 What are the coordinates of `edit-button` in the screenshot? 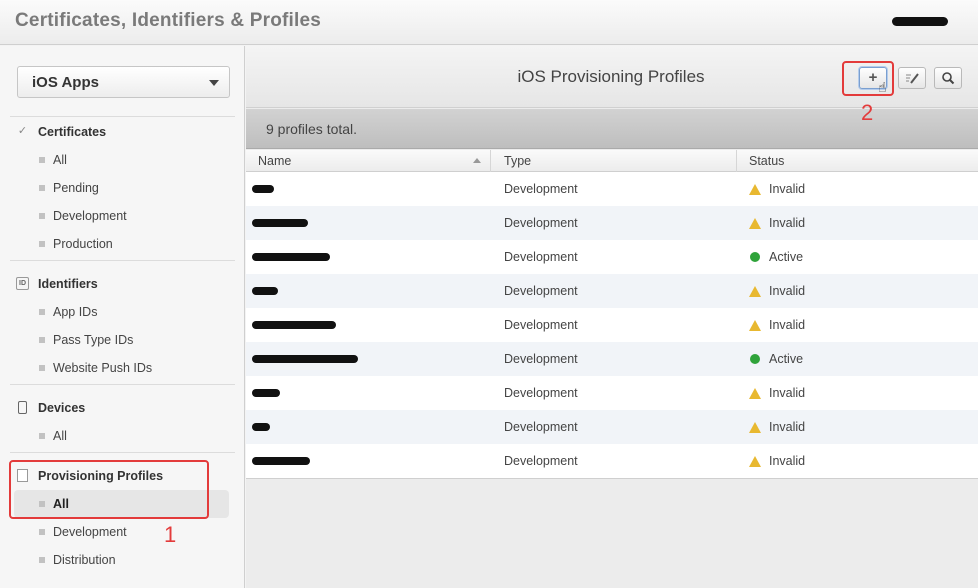 It's located at (912, 78).